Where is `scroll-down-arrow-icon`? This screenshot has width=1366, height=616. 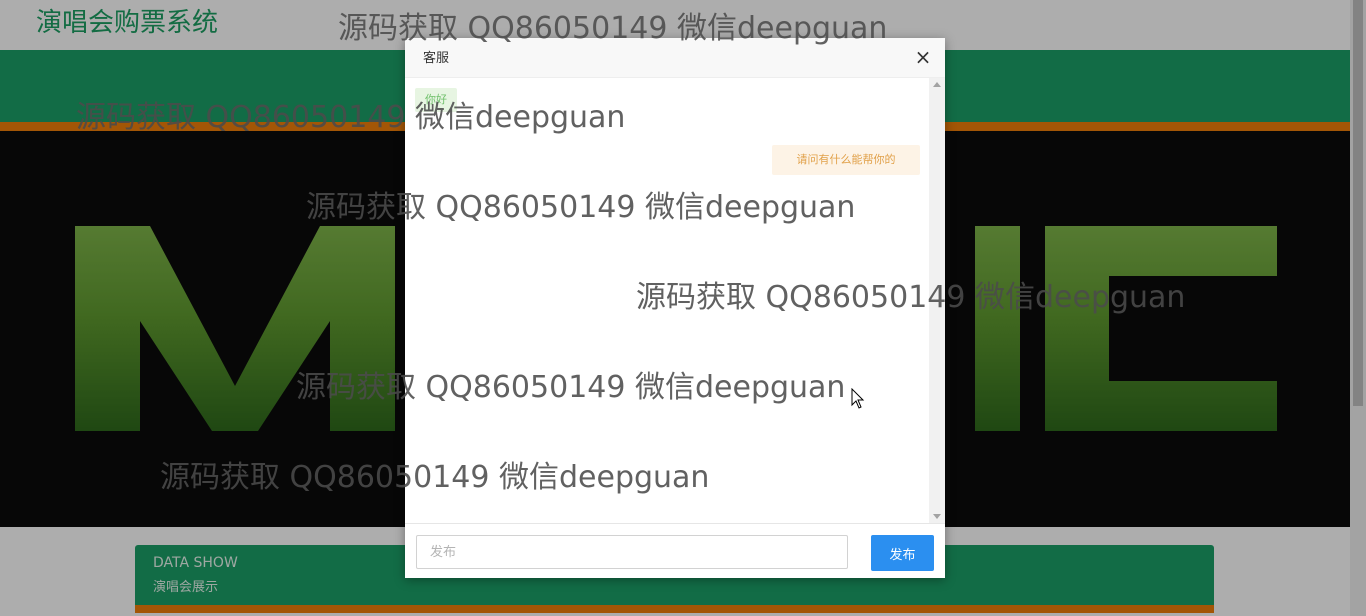
scroll-down-arrow-icon is located at coordinates (937, 516).